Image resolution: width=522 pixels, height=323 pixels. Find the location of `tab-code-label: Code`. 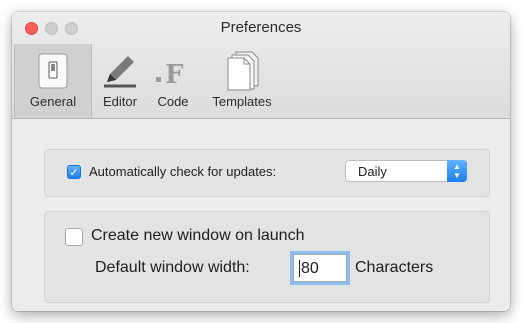

tab-code-label: Code is located at coordinates (173, 101).